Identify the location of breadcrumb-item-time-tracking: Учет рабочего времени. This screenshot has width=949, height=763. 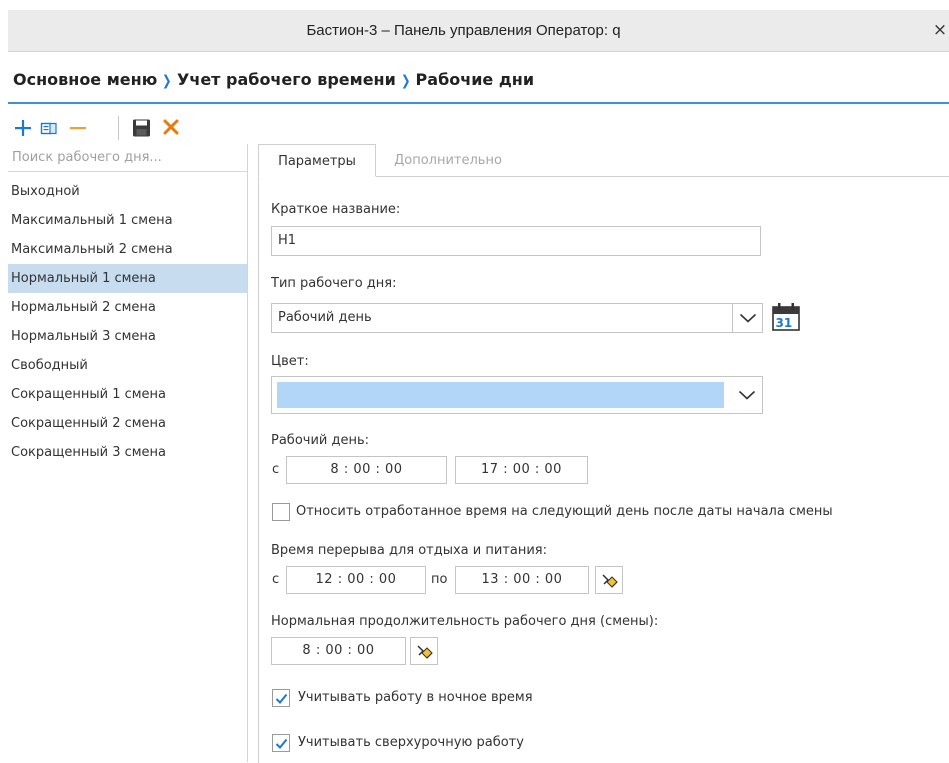
(286, 79).